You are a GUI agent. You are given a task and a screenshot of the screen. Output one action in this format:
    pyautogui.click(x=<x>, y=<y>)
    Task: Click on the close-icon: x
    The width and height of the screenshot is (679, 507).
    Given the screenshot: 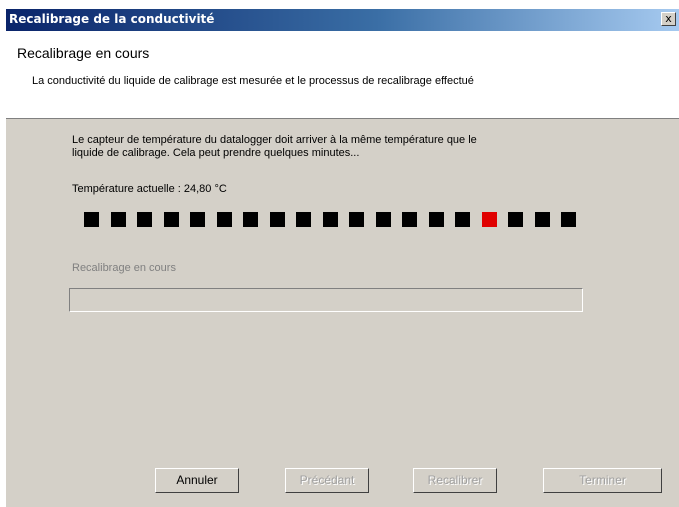 What is the action you would take?
    pyautogui.click(x=668, y=18)
    